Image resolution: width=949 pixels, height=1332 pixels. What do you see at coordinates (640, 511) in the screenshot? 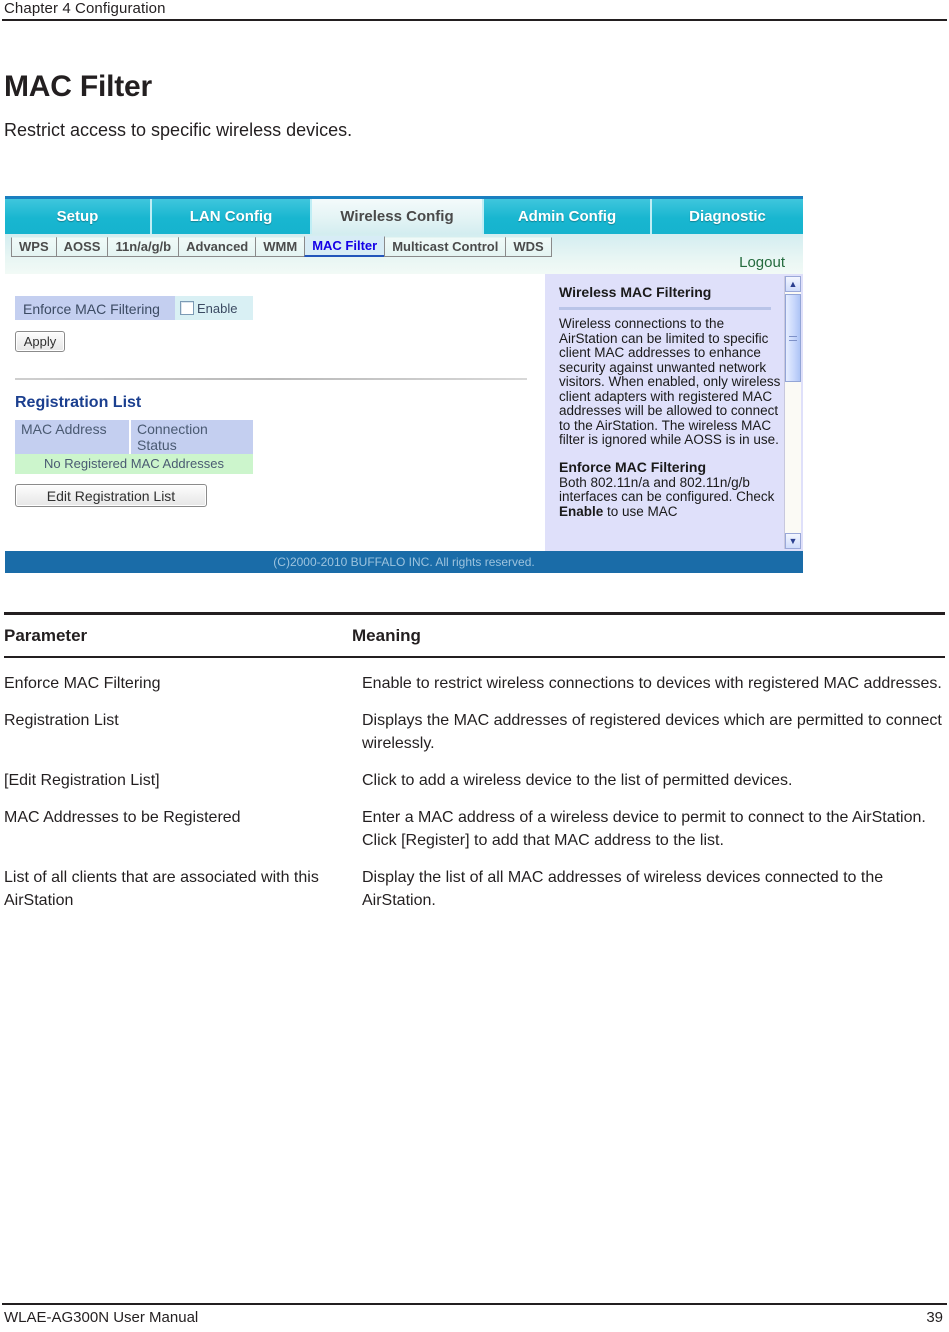
I see `help-body2-part-b: to use MAC` at bounding box center [640, 511].